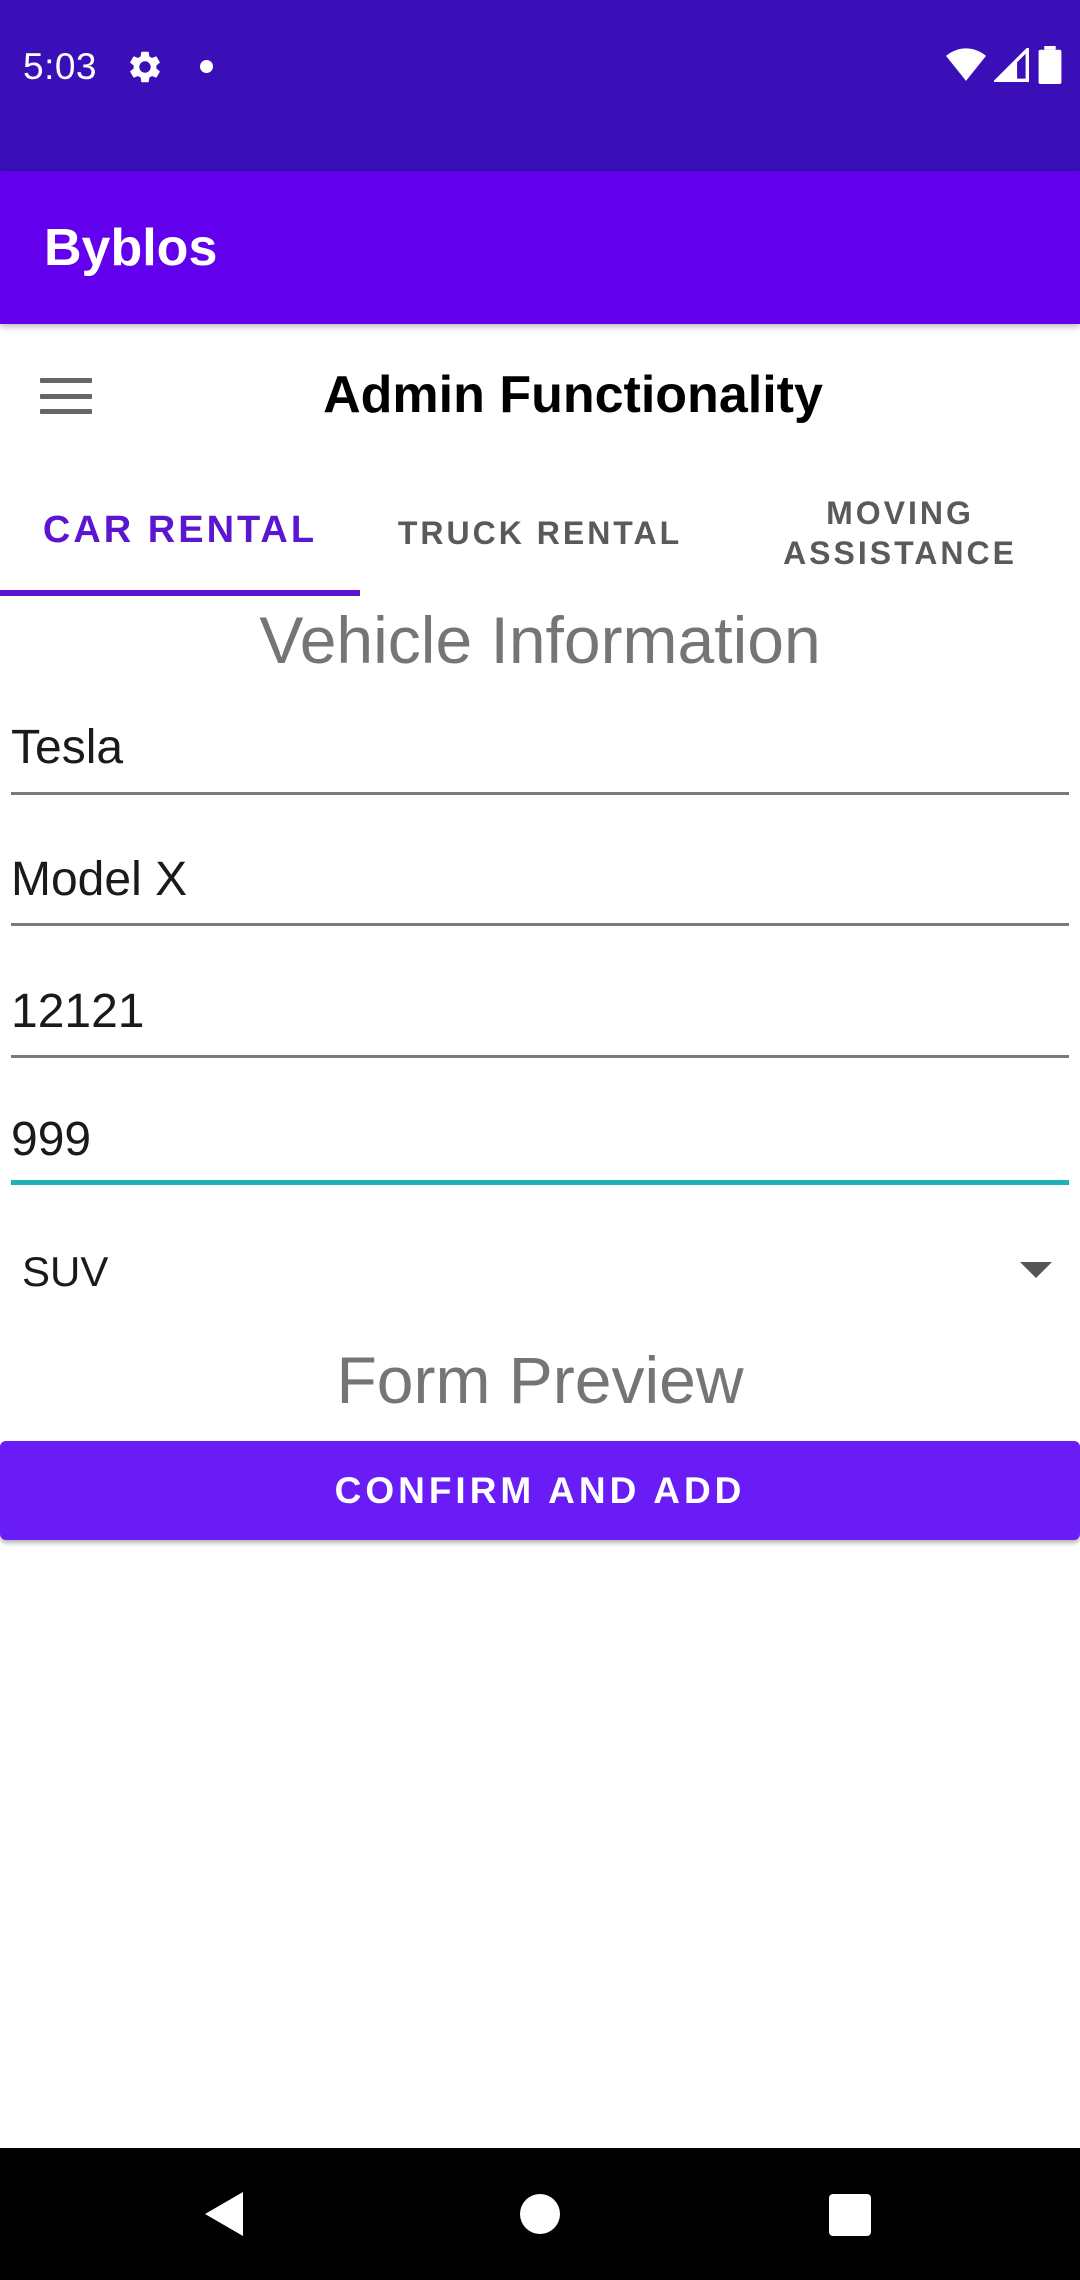 The image size is (1080, 2280). I want to click on status-time: 5:03, so click(60, 66).